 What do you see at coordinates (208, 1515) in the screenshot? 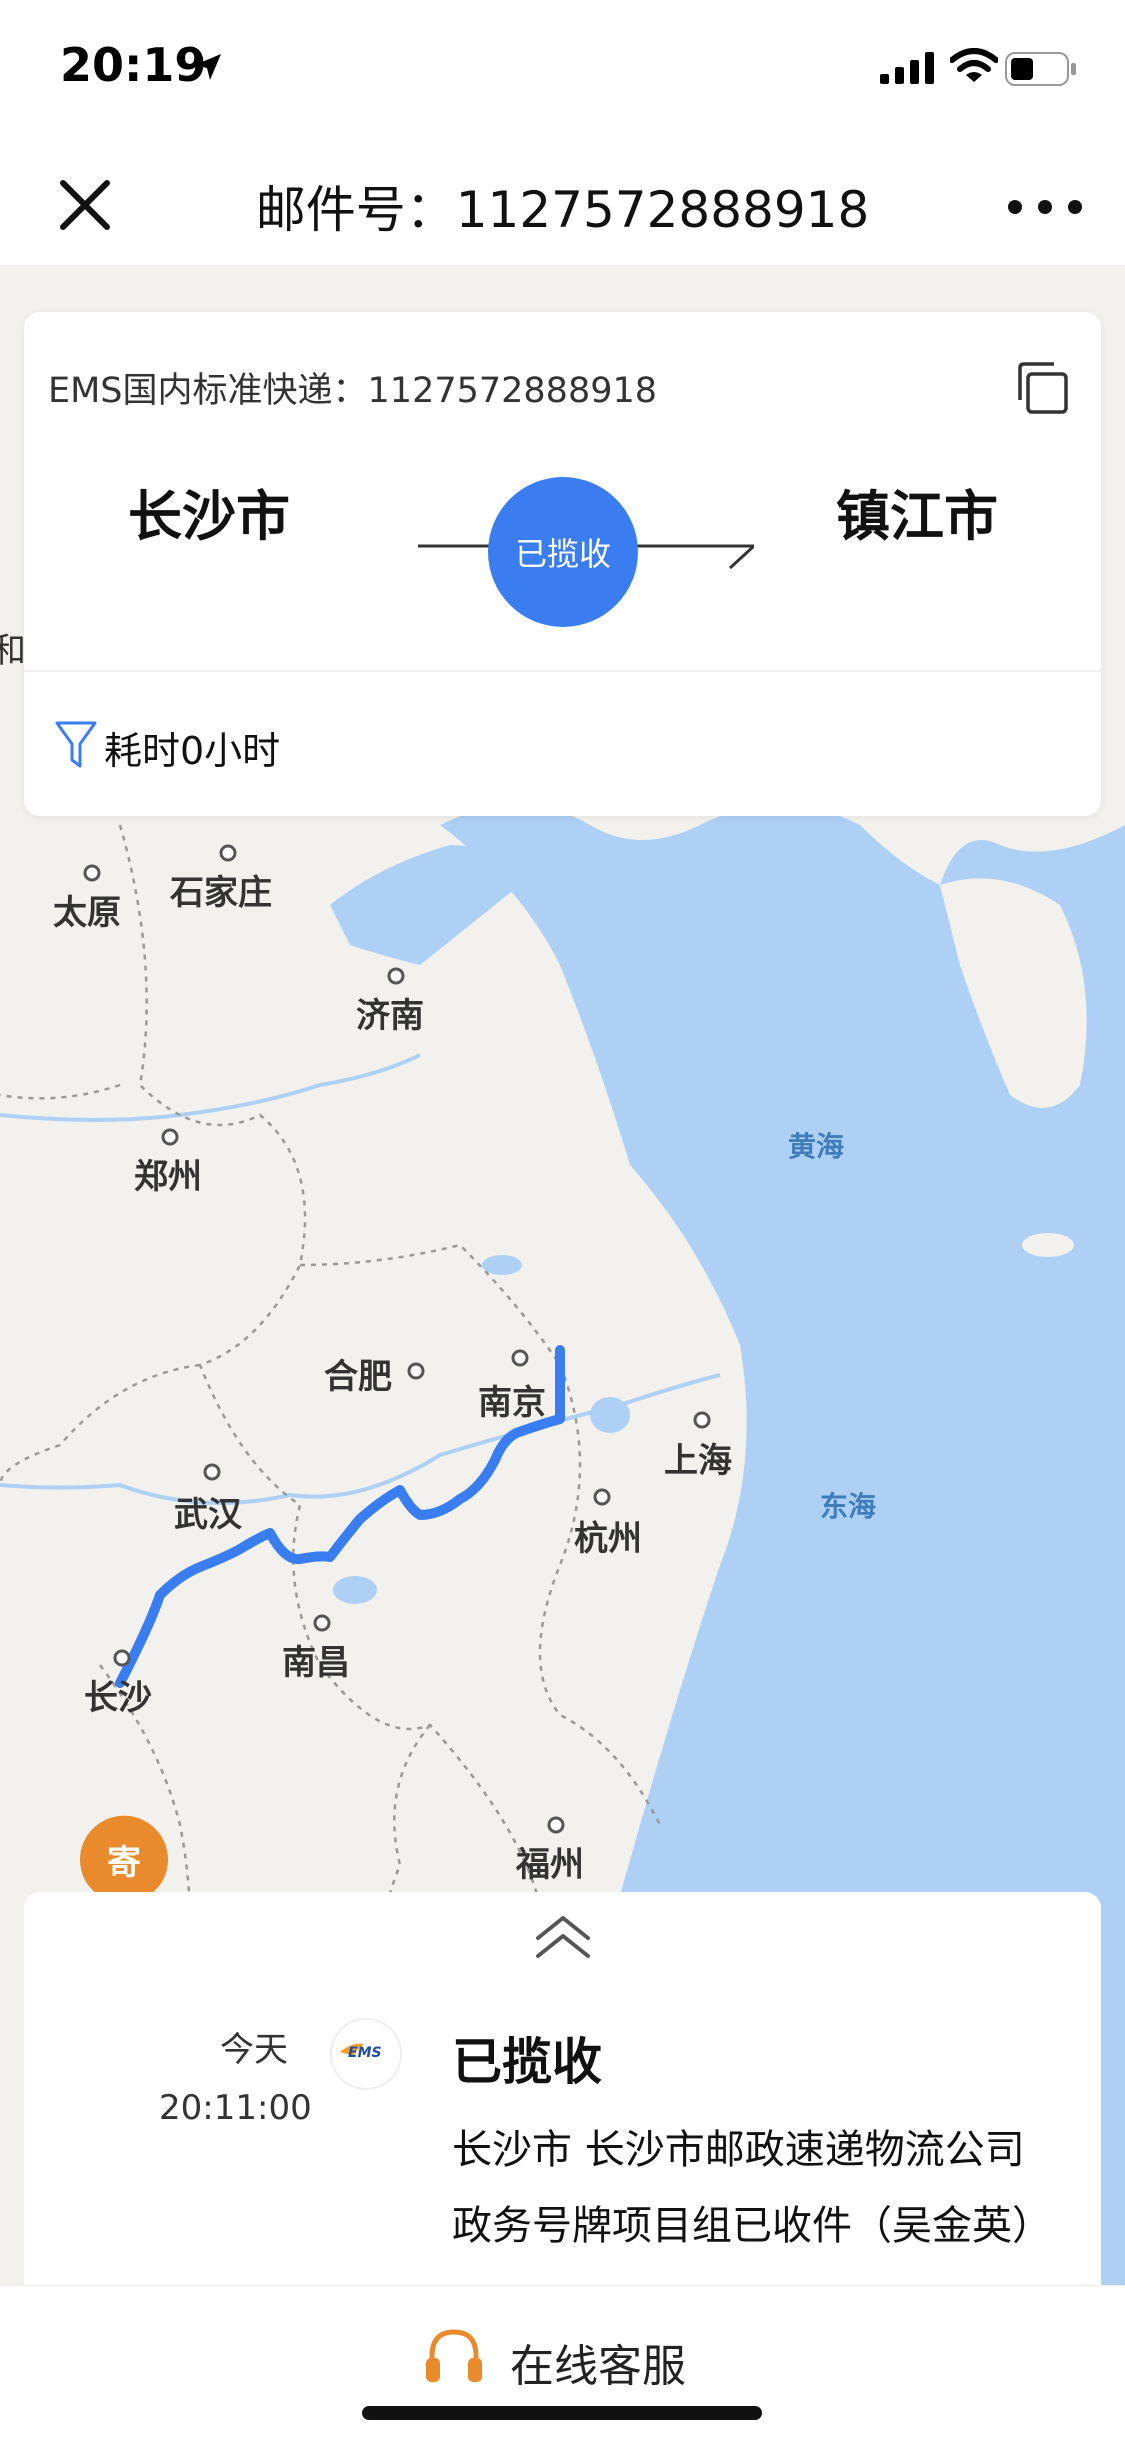
I see `map-city-label: 武汉` at bounding box center [208, 1515].